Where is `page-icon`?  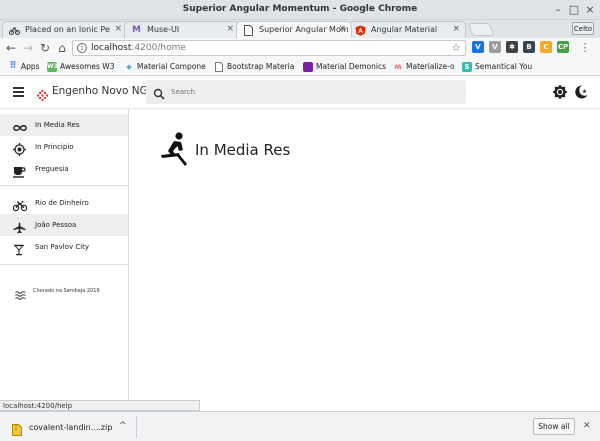 page-icon is located at coordinates (248, 30).